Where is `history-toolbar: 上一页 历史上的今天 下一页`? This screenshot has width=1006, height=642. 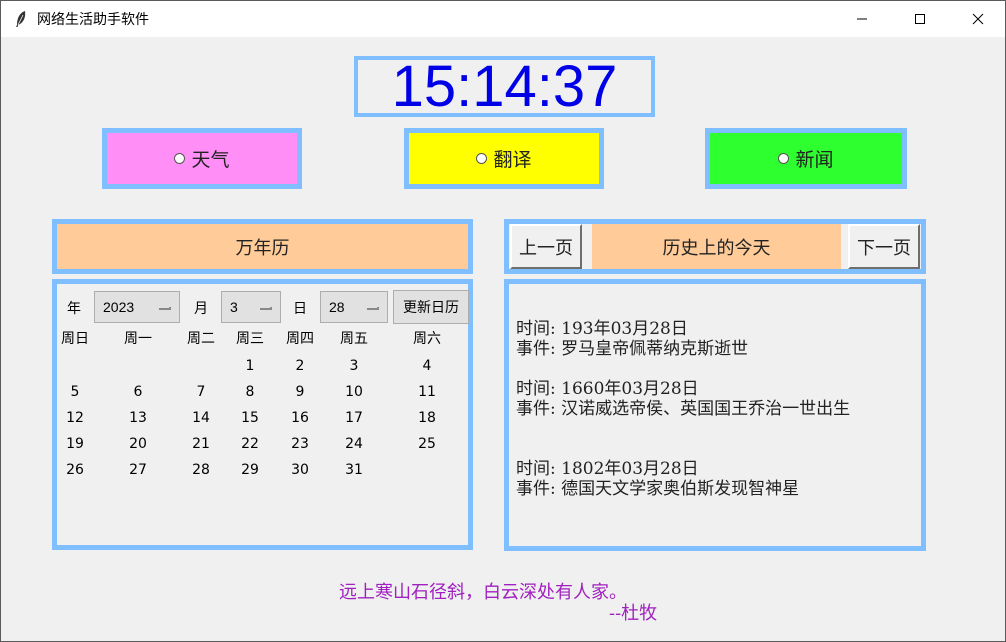
history-toolbar: 上一页 历史上的今天 下一页 is located at coordinates (715, 246).